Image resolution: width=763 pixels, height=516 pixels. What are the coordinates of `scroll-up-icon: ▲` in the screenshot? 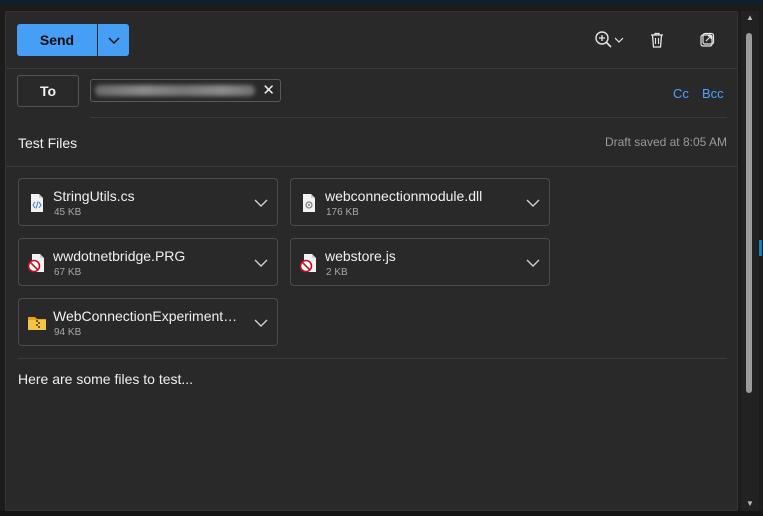 It's located at (750, 18).